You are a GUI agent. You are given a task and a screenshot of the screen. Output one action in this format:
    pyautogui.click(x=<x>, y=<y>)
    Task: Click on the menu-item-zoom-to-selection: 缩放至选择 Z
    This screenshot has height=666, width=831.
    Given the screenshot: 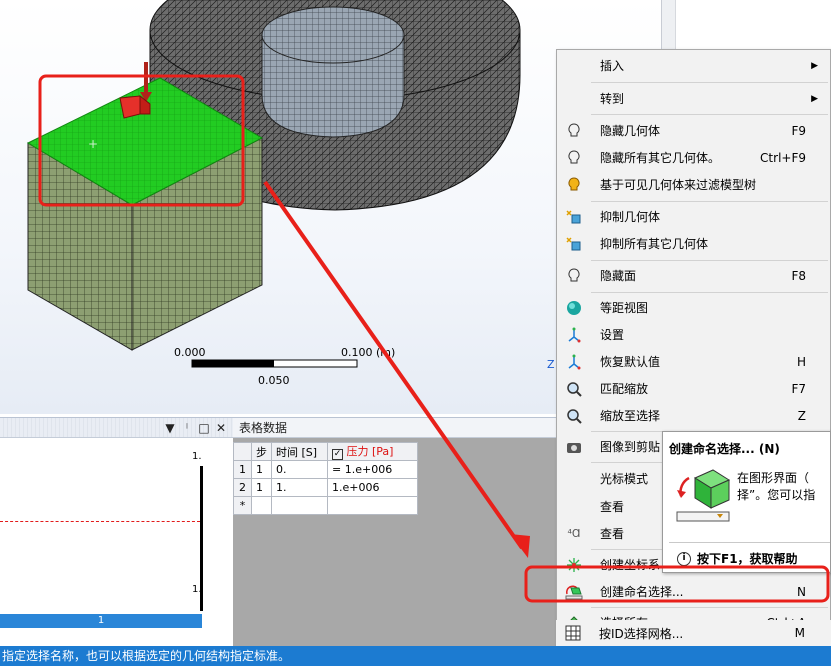 What is the action you would take?
    pyautogui.click(x=694, y=415)
    